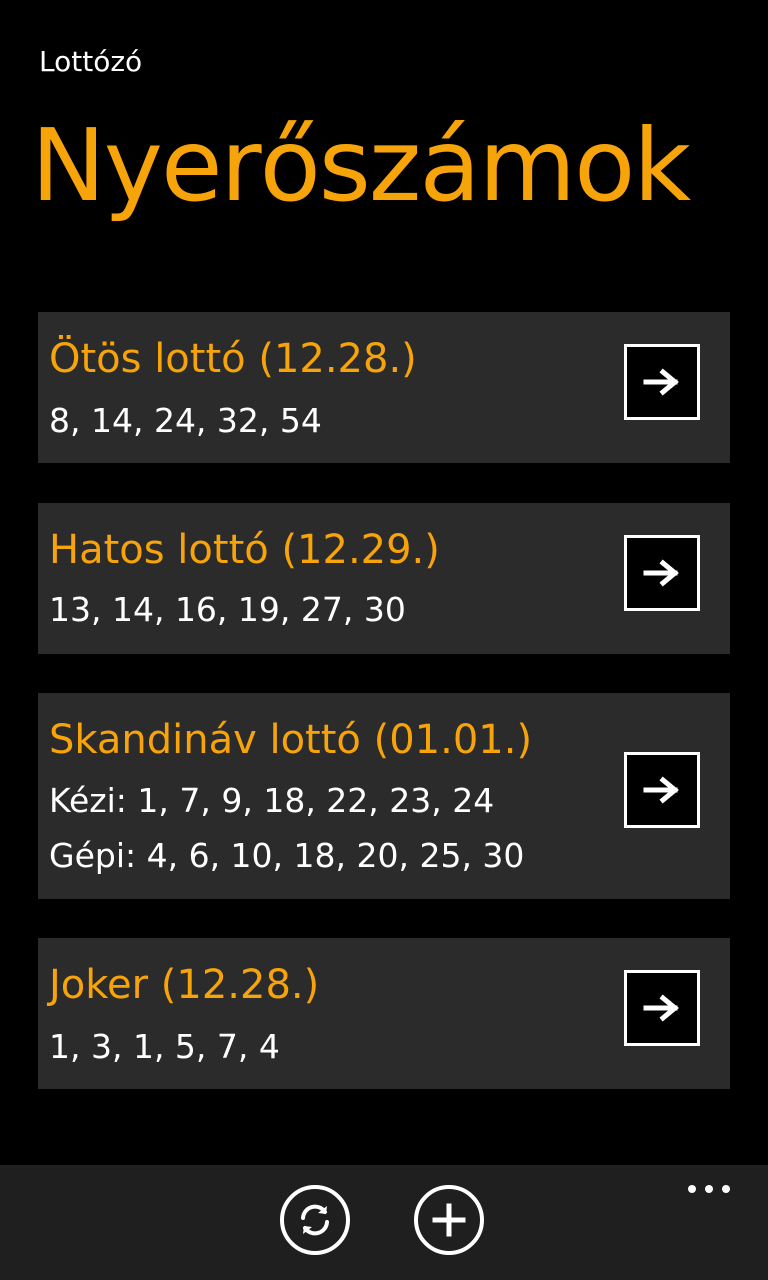 This screenshot has height=1280, width=768. What do you see at coordinates (287, 855) in the screenshot?
I see `card-numbers-machine: Gépi: 4, 6, 10, 18, 20, 25, 30` at bounding box center [287, 855].